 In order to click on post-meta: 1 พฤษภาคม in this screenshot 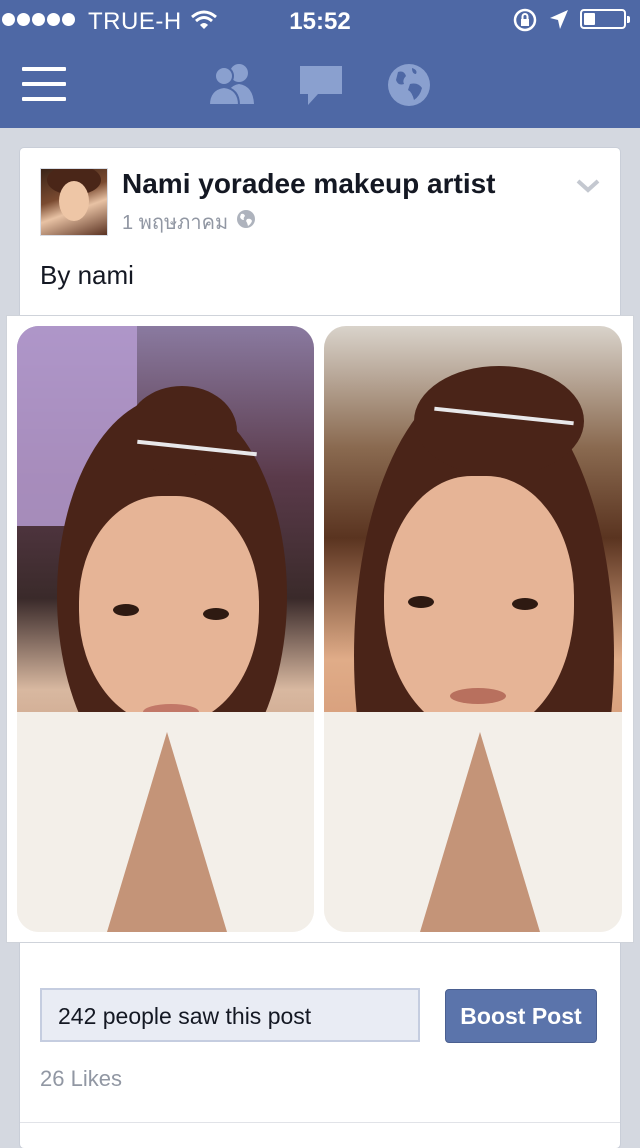, I will do `click(189, 222)`.